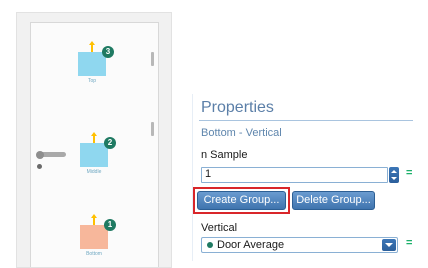  What do you see at coordinates (389, 245) in the screenshot?
I see `chevron-down-icon` at bounding box center [389, 245].